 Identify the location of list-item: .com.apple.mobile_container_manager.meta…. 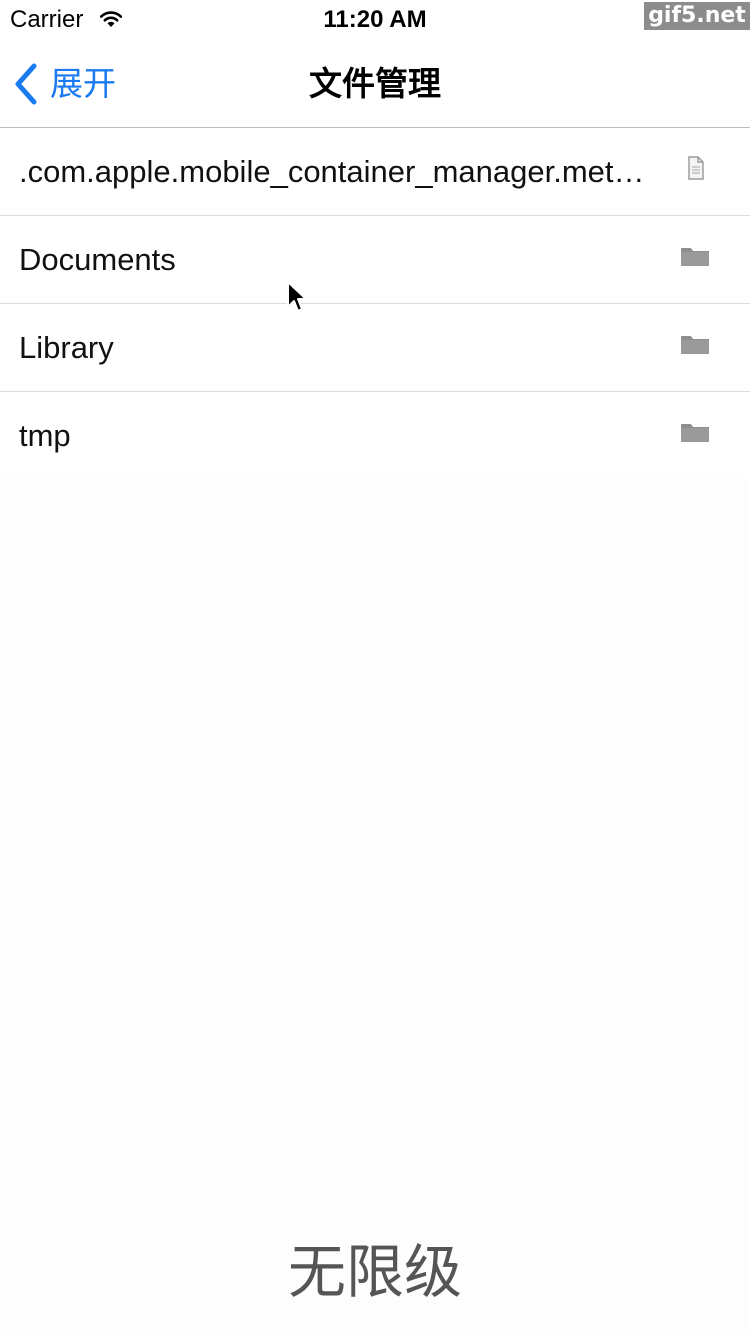
(375, 172).